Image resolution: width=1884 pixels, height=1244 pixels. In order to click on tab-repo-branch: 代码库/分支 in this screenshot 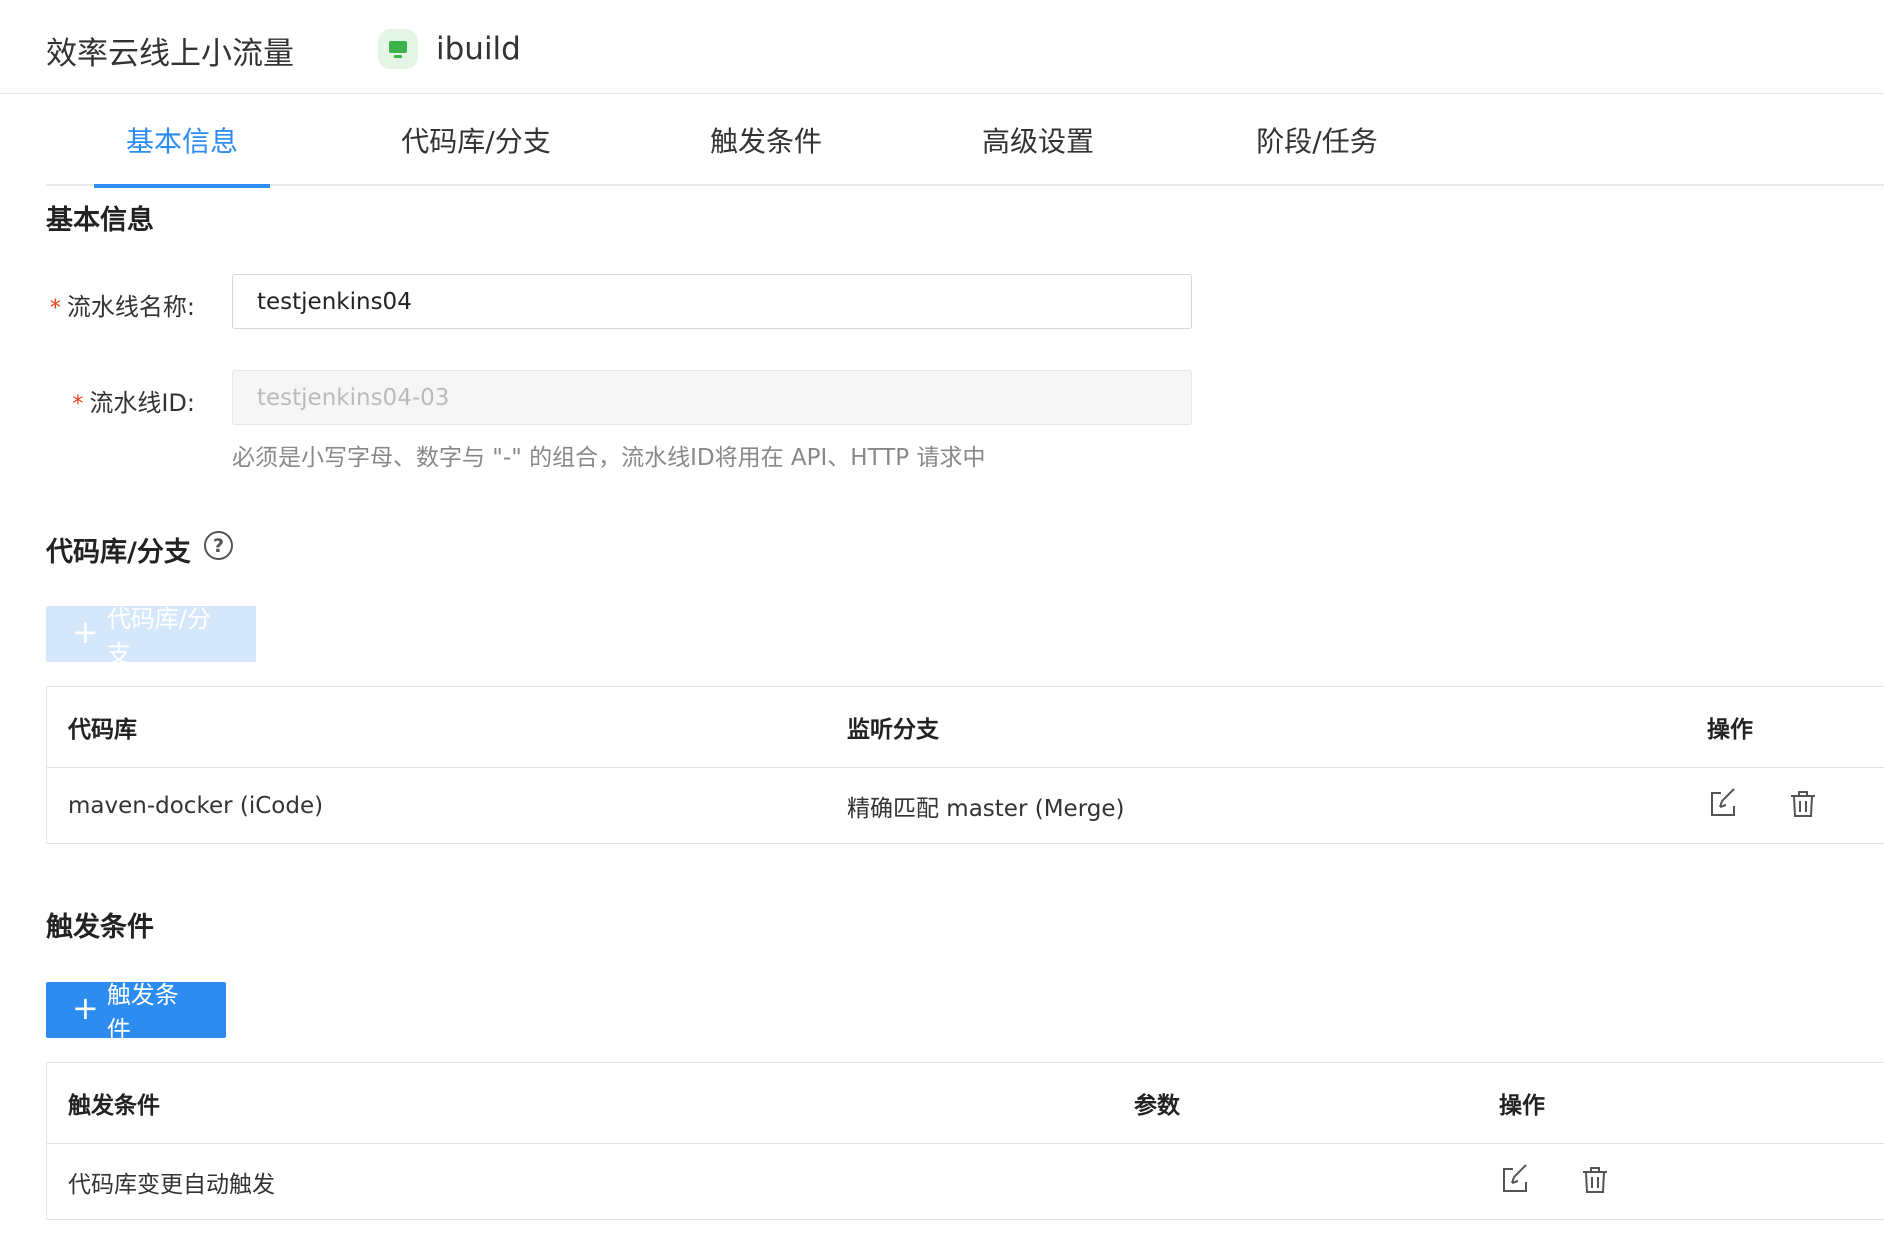, I will do `click(476, 140)`.